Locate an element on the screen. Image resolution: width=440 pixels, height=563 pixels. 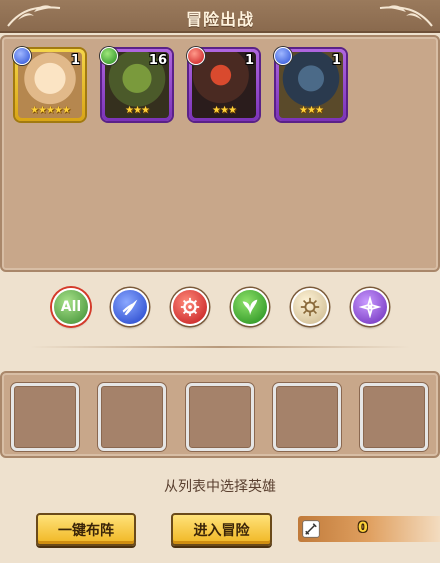
fire-element-icon is located at coordinates (190, 307).